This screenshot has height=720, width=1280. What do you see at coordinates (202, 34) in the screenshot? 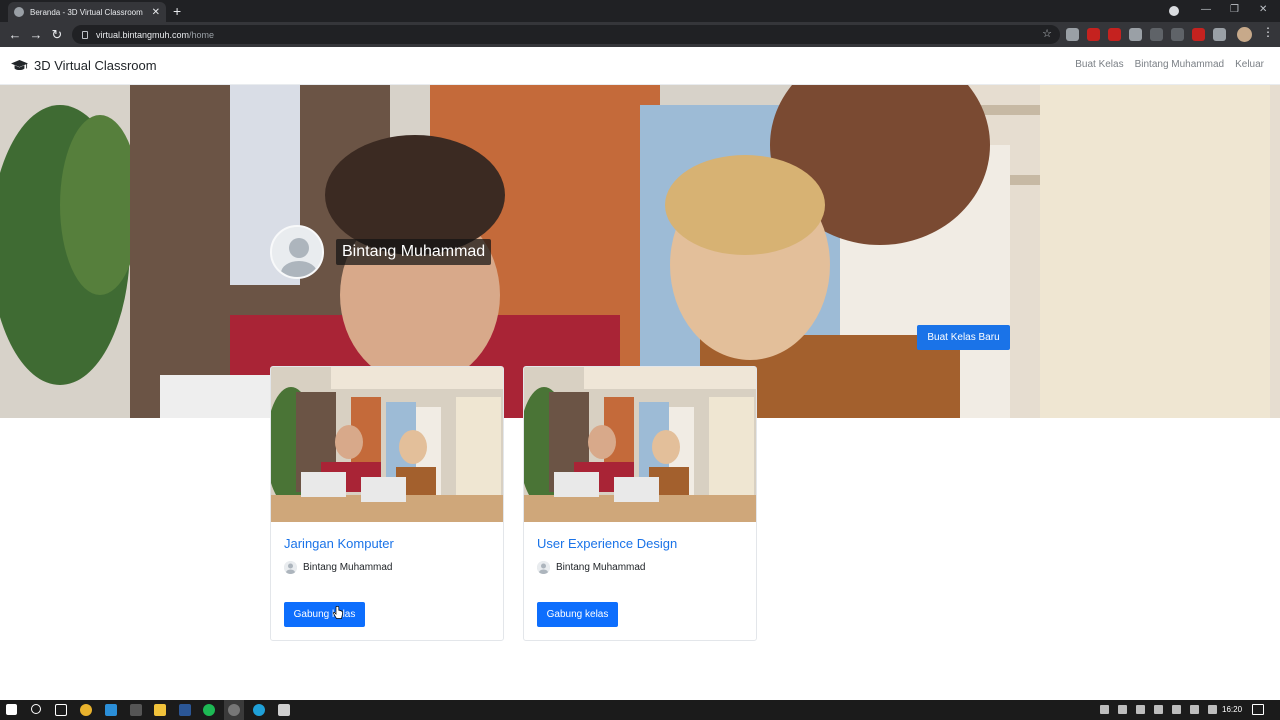
I see `url-path: /home` at bounding box center [202, 34].